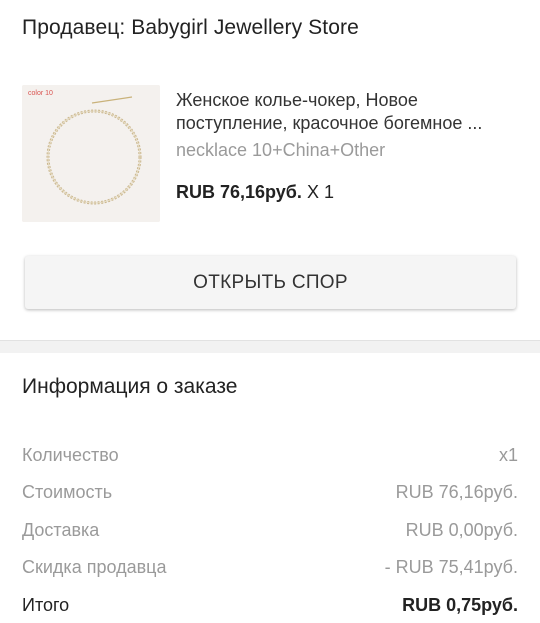 The width and height of the screenshot is (540, 623). I want to click on product-image: color 10, so click(91, 153).